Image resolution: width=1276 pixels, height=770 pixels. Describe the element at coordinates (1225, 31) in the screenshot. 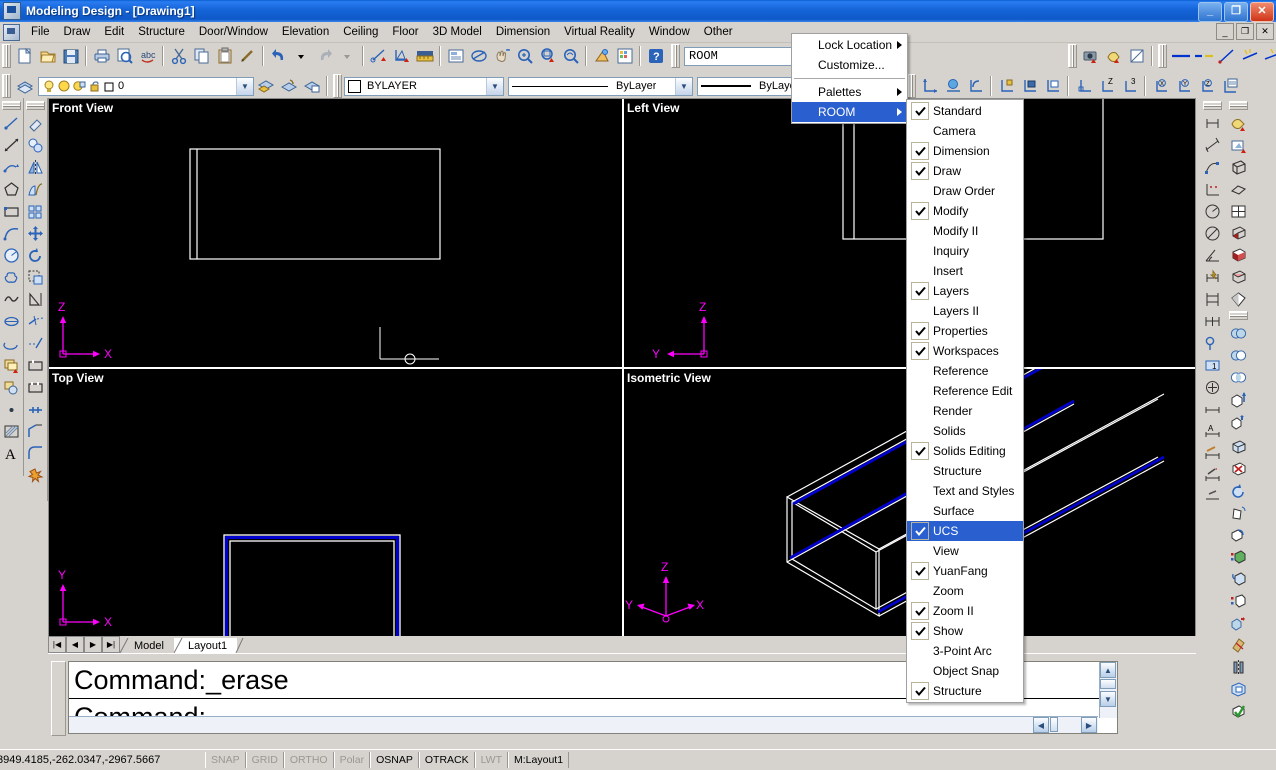

I see `doc-minimize-button: _` at that location.